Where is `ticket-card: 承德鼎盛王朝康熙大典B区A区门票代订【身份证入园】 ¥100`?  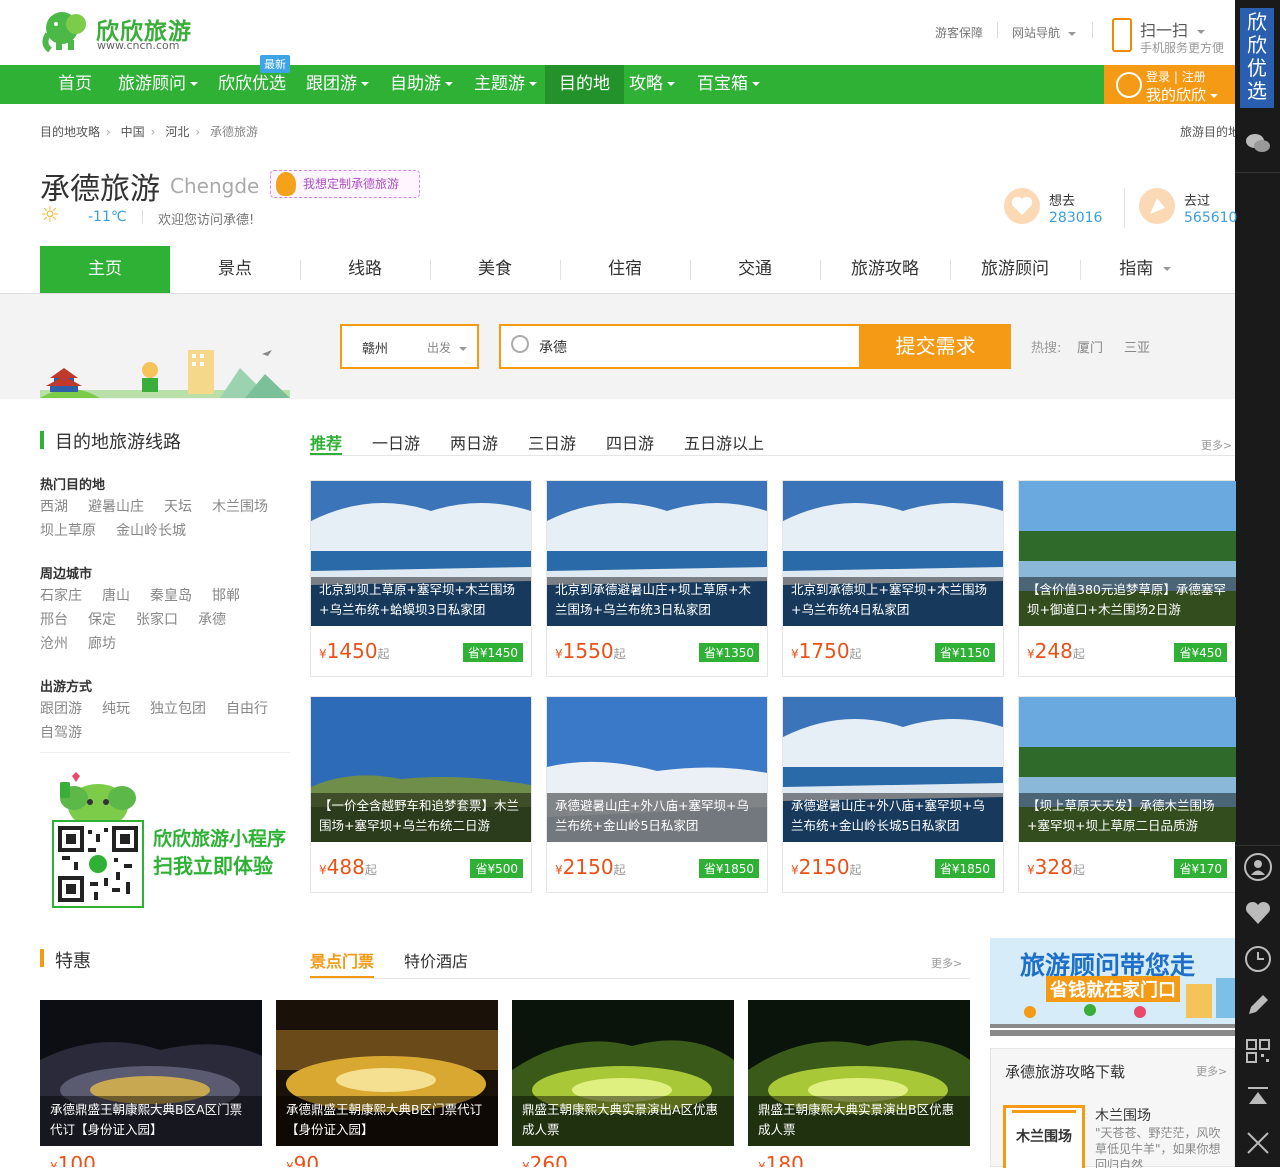 ticket-card: 承德鼎盛王朝康熙大典B区A区门票代订【身份证入园】 ¥100 is located at coordinates (151, 1083).